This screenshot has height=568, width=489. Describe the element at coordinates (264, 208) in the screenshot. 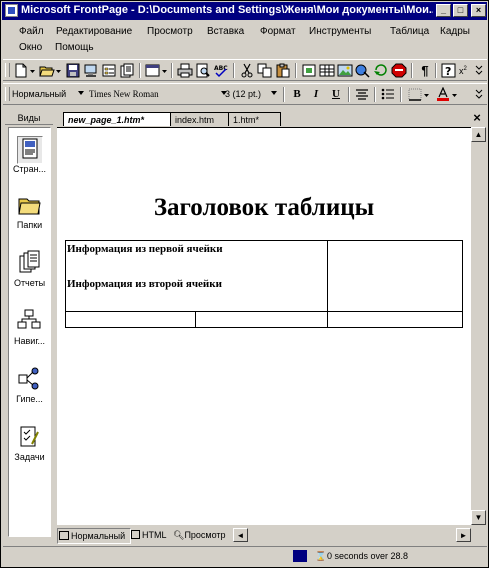

I see `page-heading: Заголовок таблицы` at that location.